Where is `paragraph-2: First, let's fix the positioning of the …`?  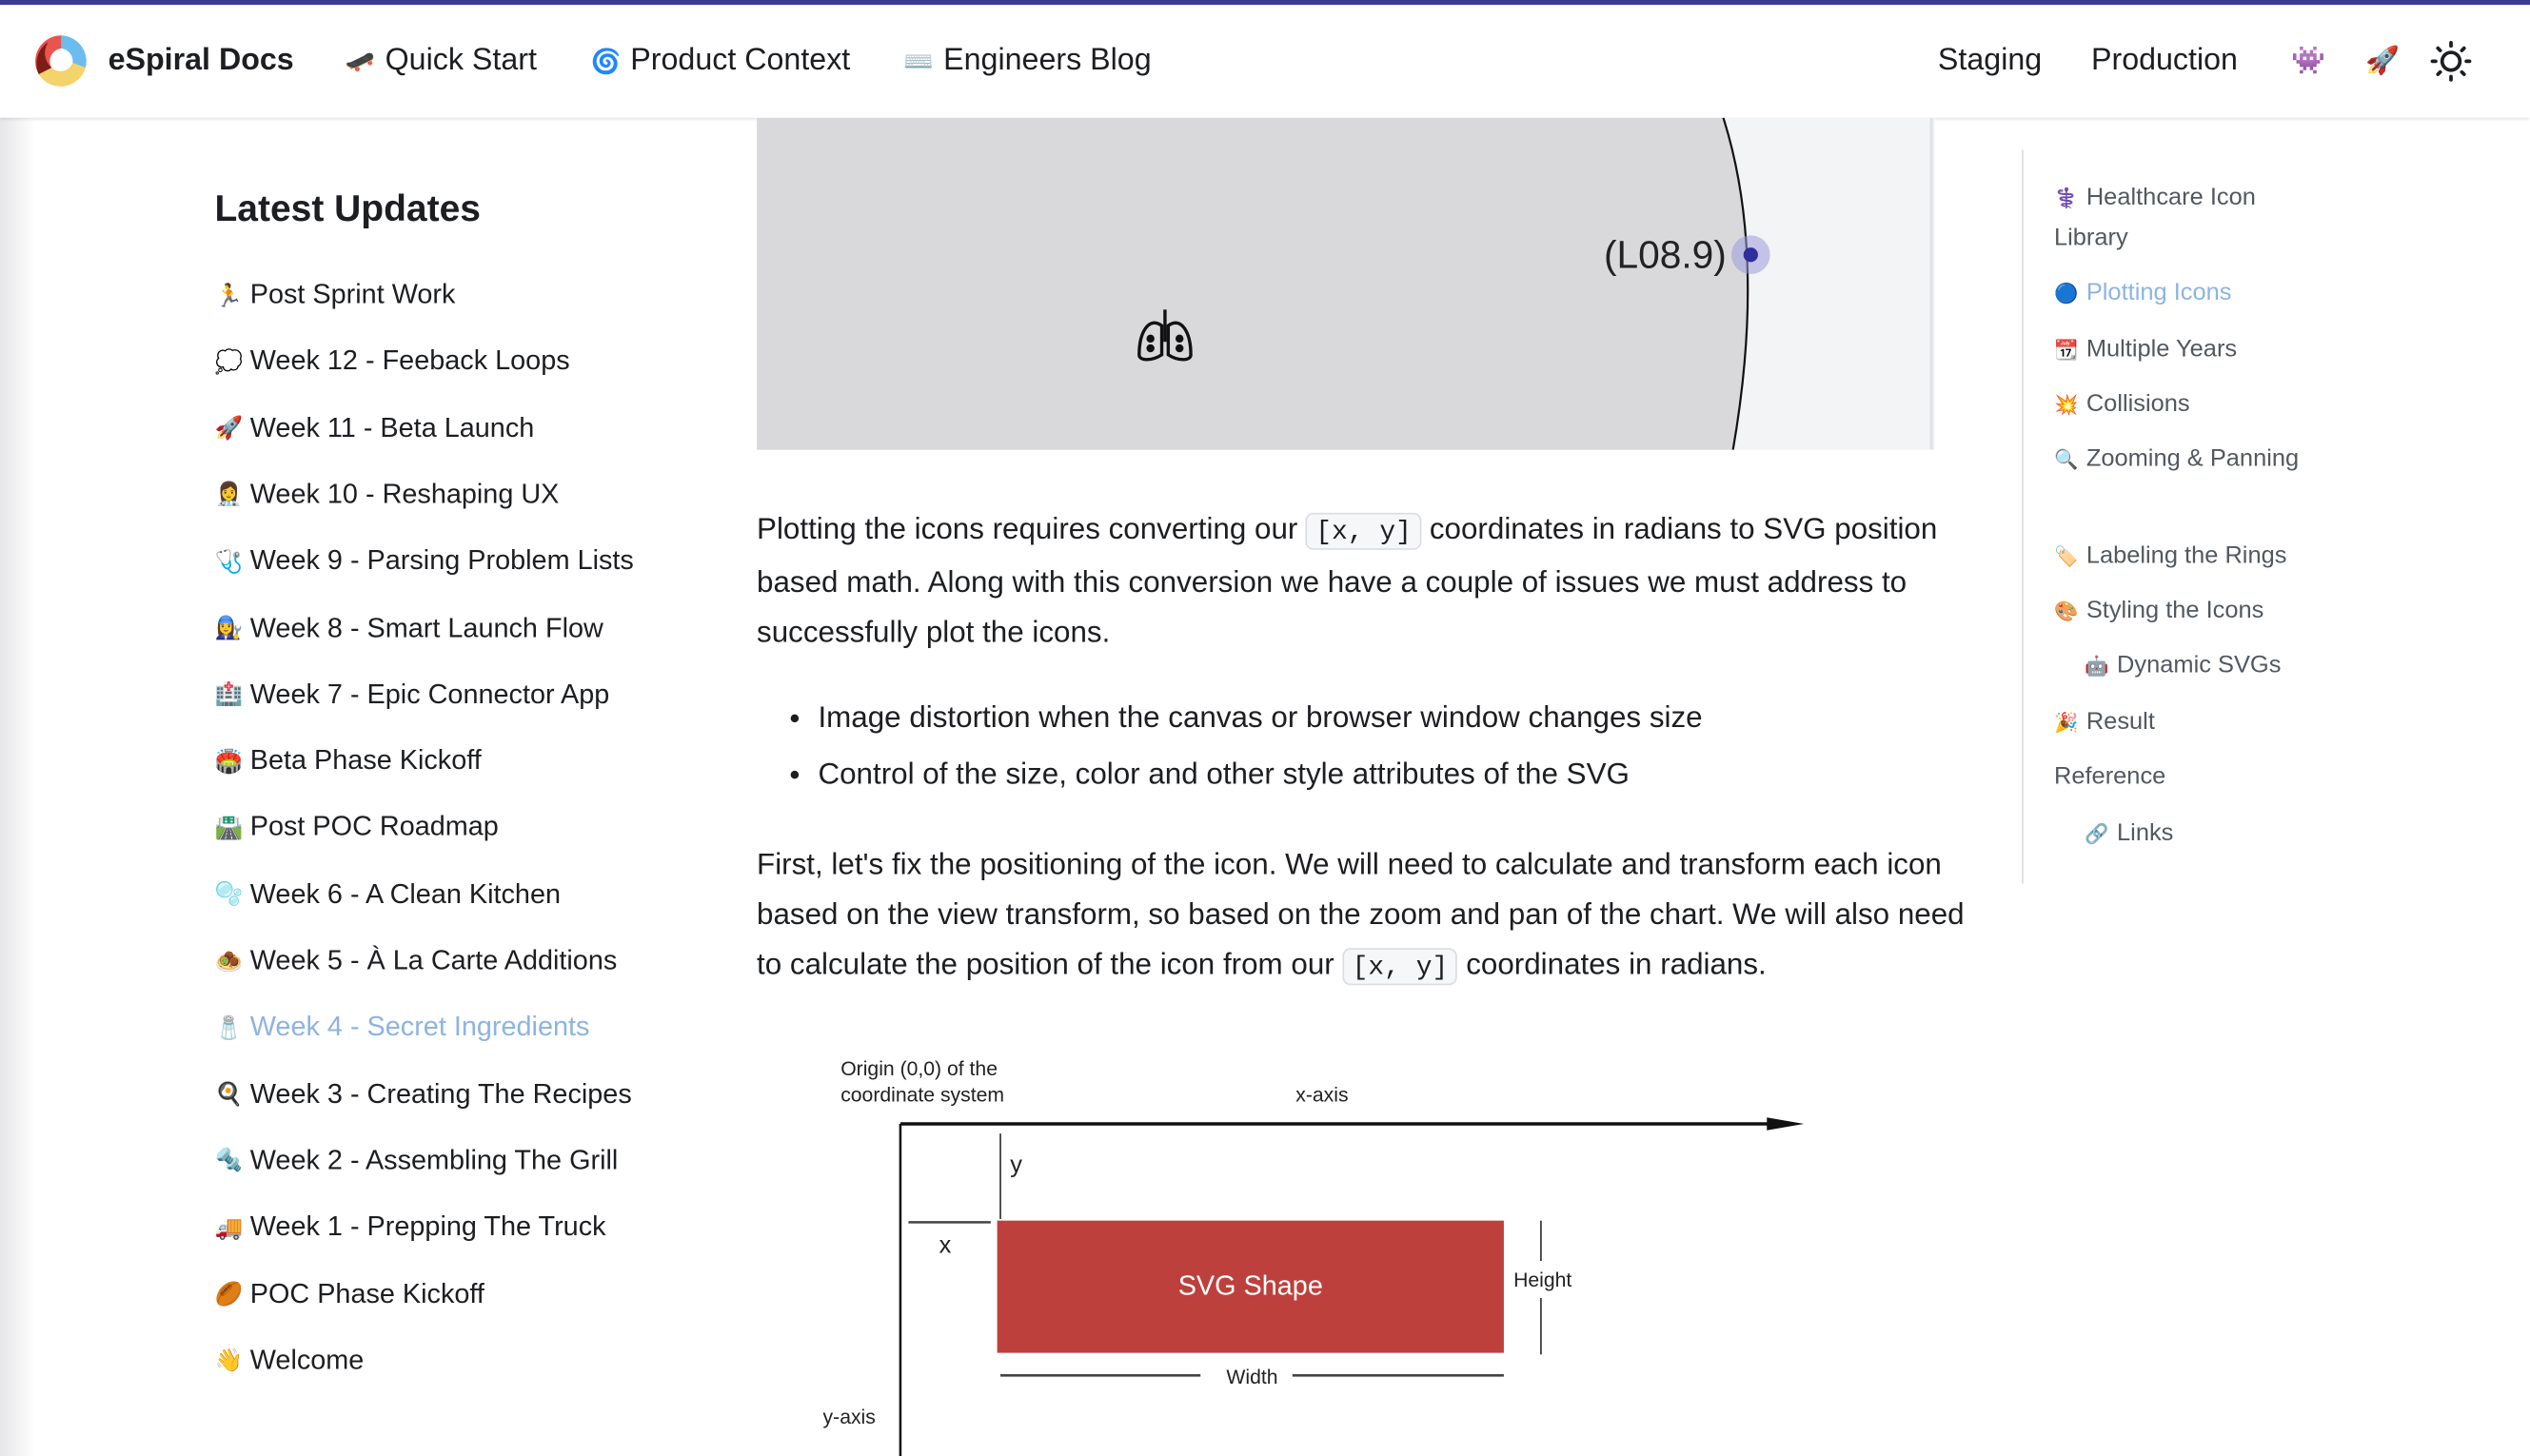 paragraph-2: First, let's fix the positioning of the … is located at coordinates (1362, 915).